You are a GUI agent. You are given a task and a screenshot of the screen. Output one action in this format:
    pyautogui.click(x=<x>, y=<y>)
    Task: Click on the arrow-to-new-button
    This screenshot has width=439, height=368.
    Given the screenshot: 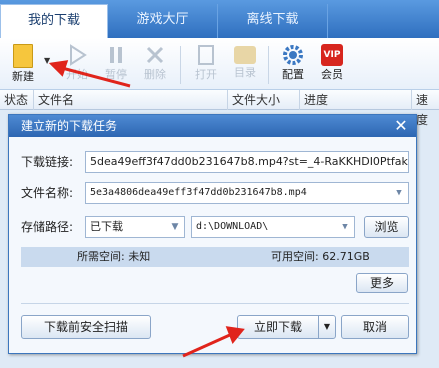 What is the action you would take?
    pyautogui.click(x=89, y=74)
    